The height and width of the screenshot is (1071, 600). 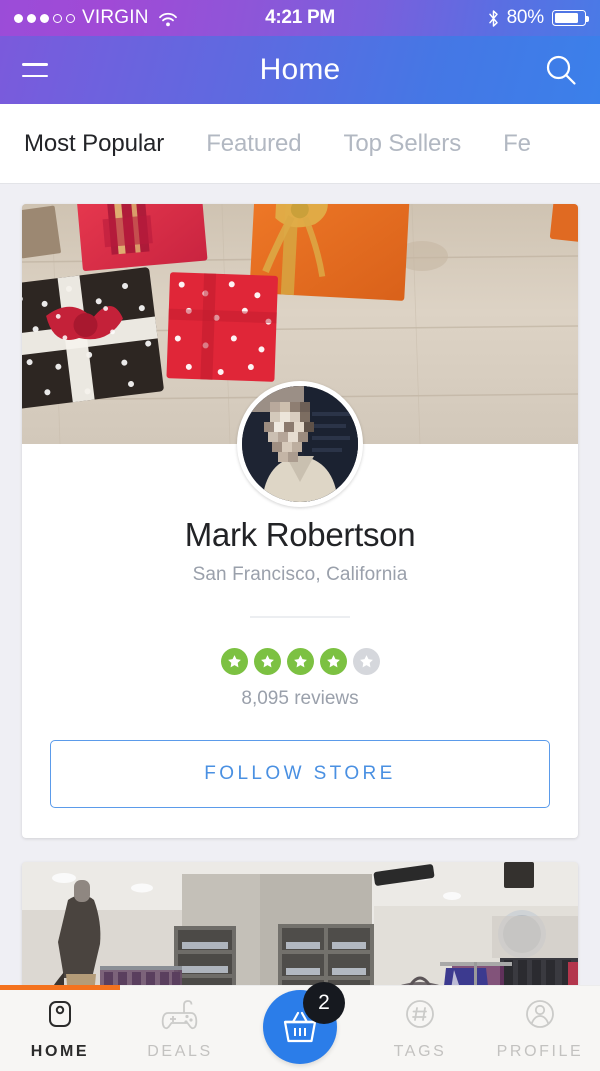 What do you see at coordinates (540, 1015) in the screenshot?
I see `person-profile-icon` at bounding box center [540, 1015].